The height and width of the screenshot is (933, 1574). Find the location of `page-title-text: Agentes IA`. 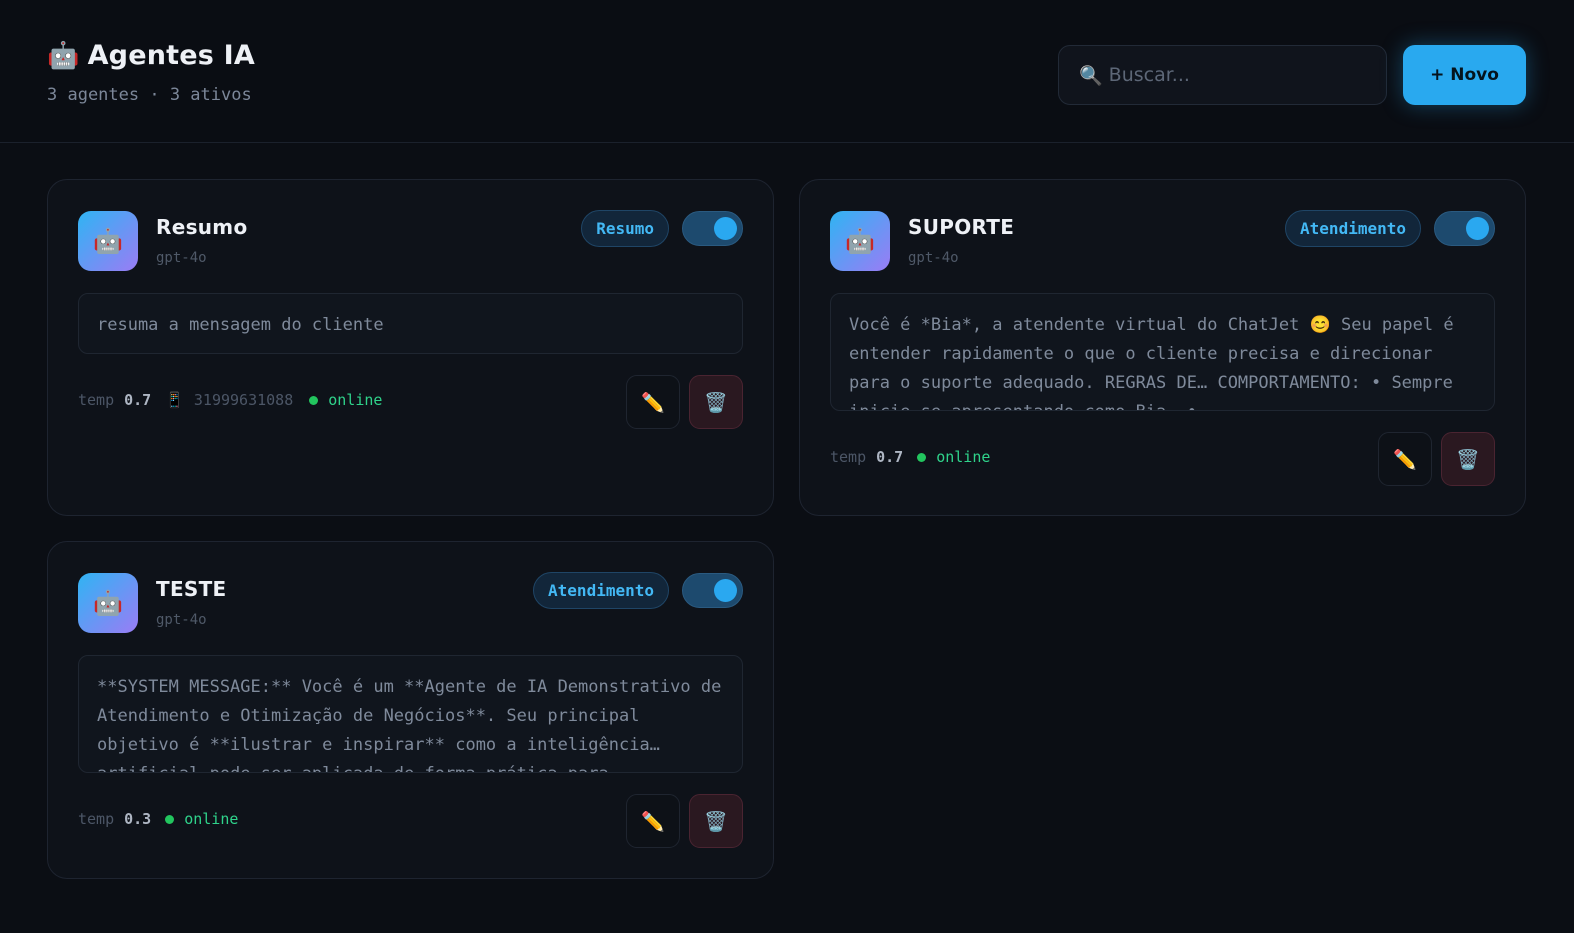

page-title-text: Agentes IA is located at coordinates (171, 55).